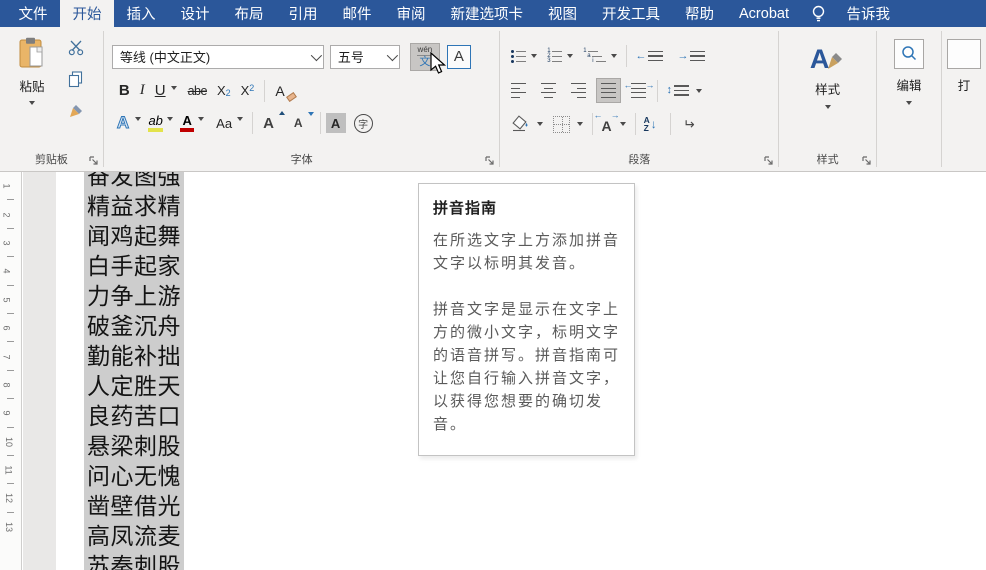 This screenshot has height=570, width=986. What do you see at coordinates (424, 56) in the screenshot?
I see `phonetic-guide-button: wén 文` at bounding box center [424, 56].